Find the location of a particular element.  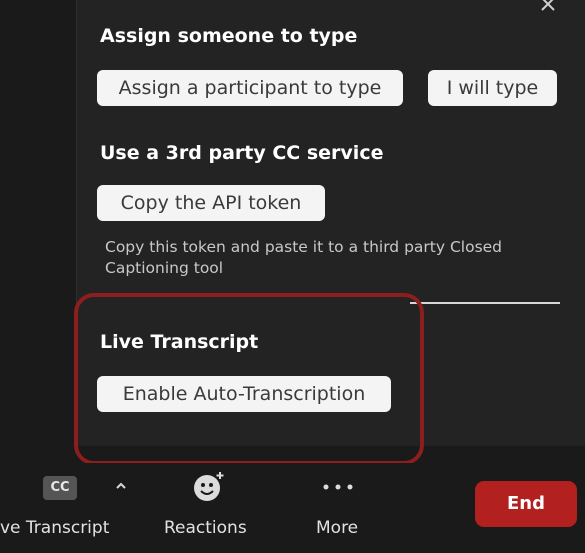

section-divider is located at coordinates (485, 303).